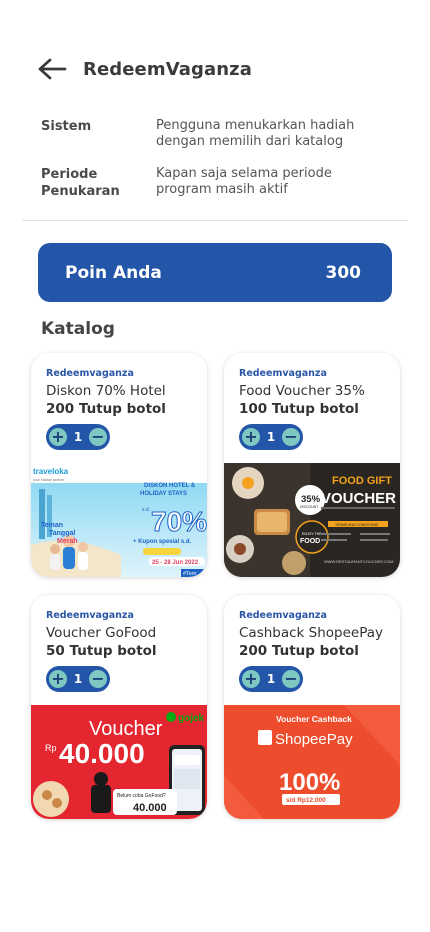 Image resolution: width=430 pixels, height=932 pixels. What do you see at coordinates (358, 561) in the screenshot?
I see `svg-text: WWW.RESTAURANTVOUCHER.COM` at bounding box center [358, 561].